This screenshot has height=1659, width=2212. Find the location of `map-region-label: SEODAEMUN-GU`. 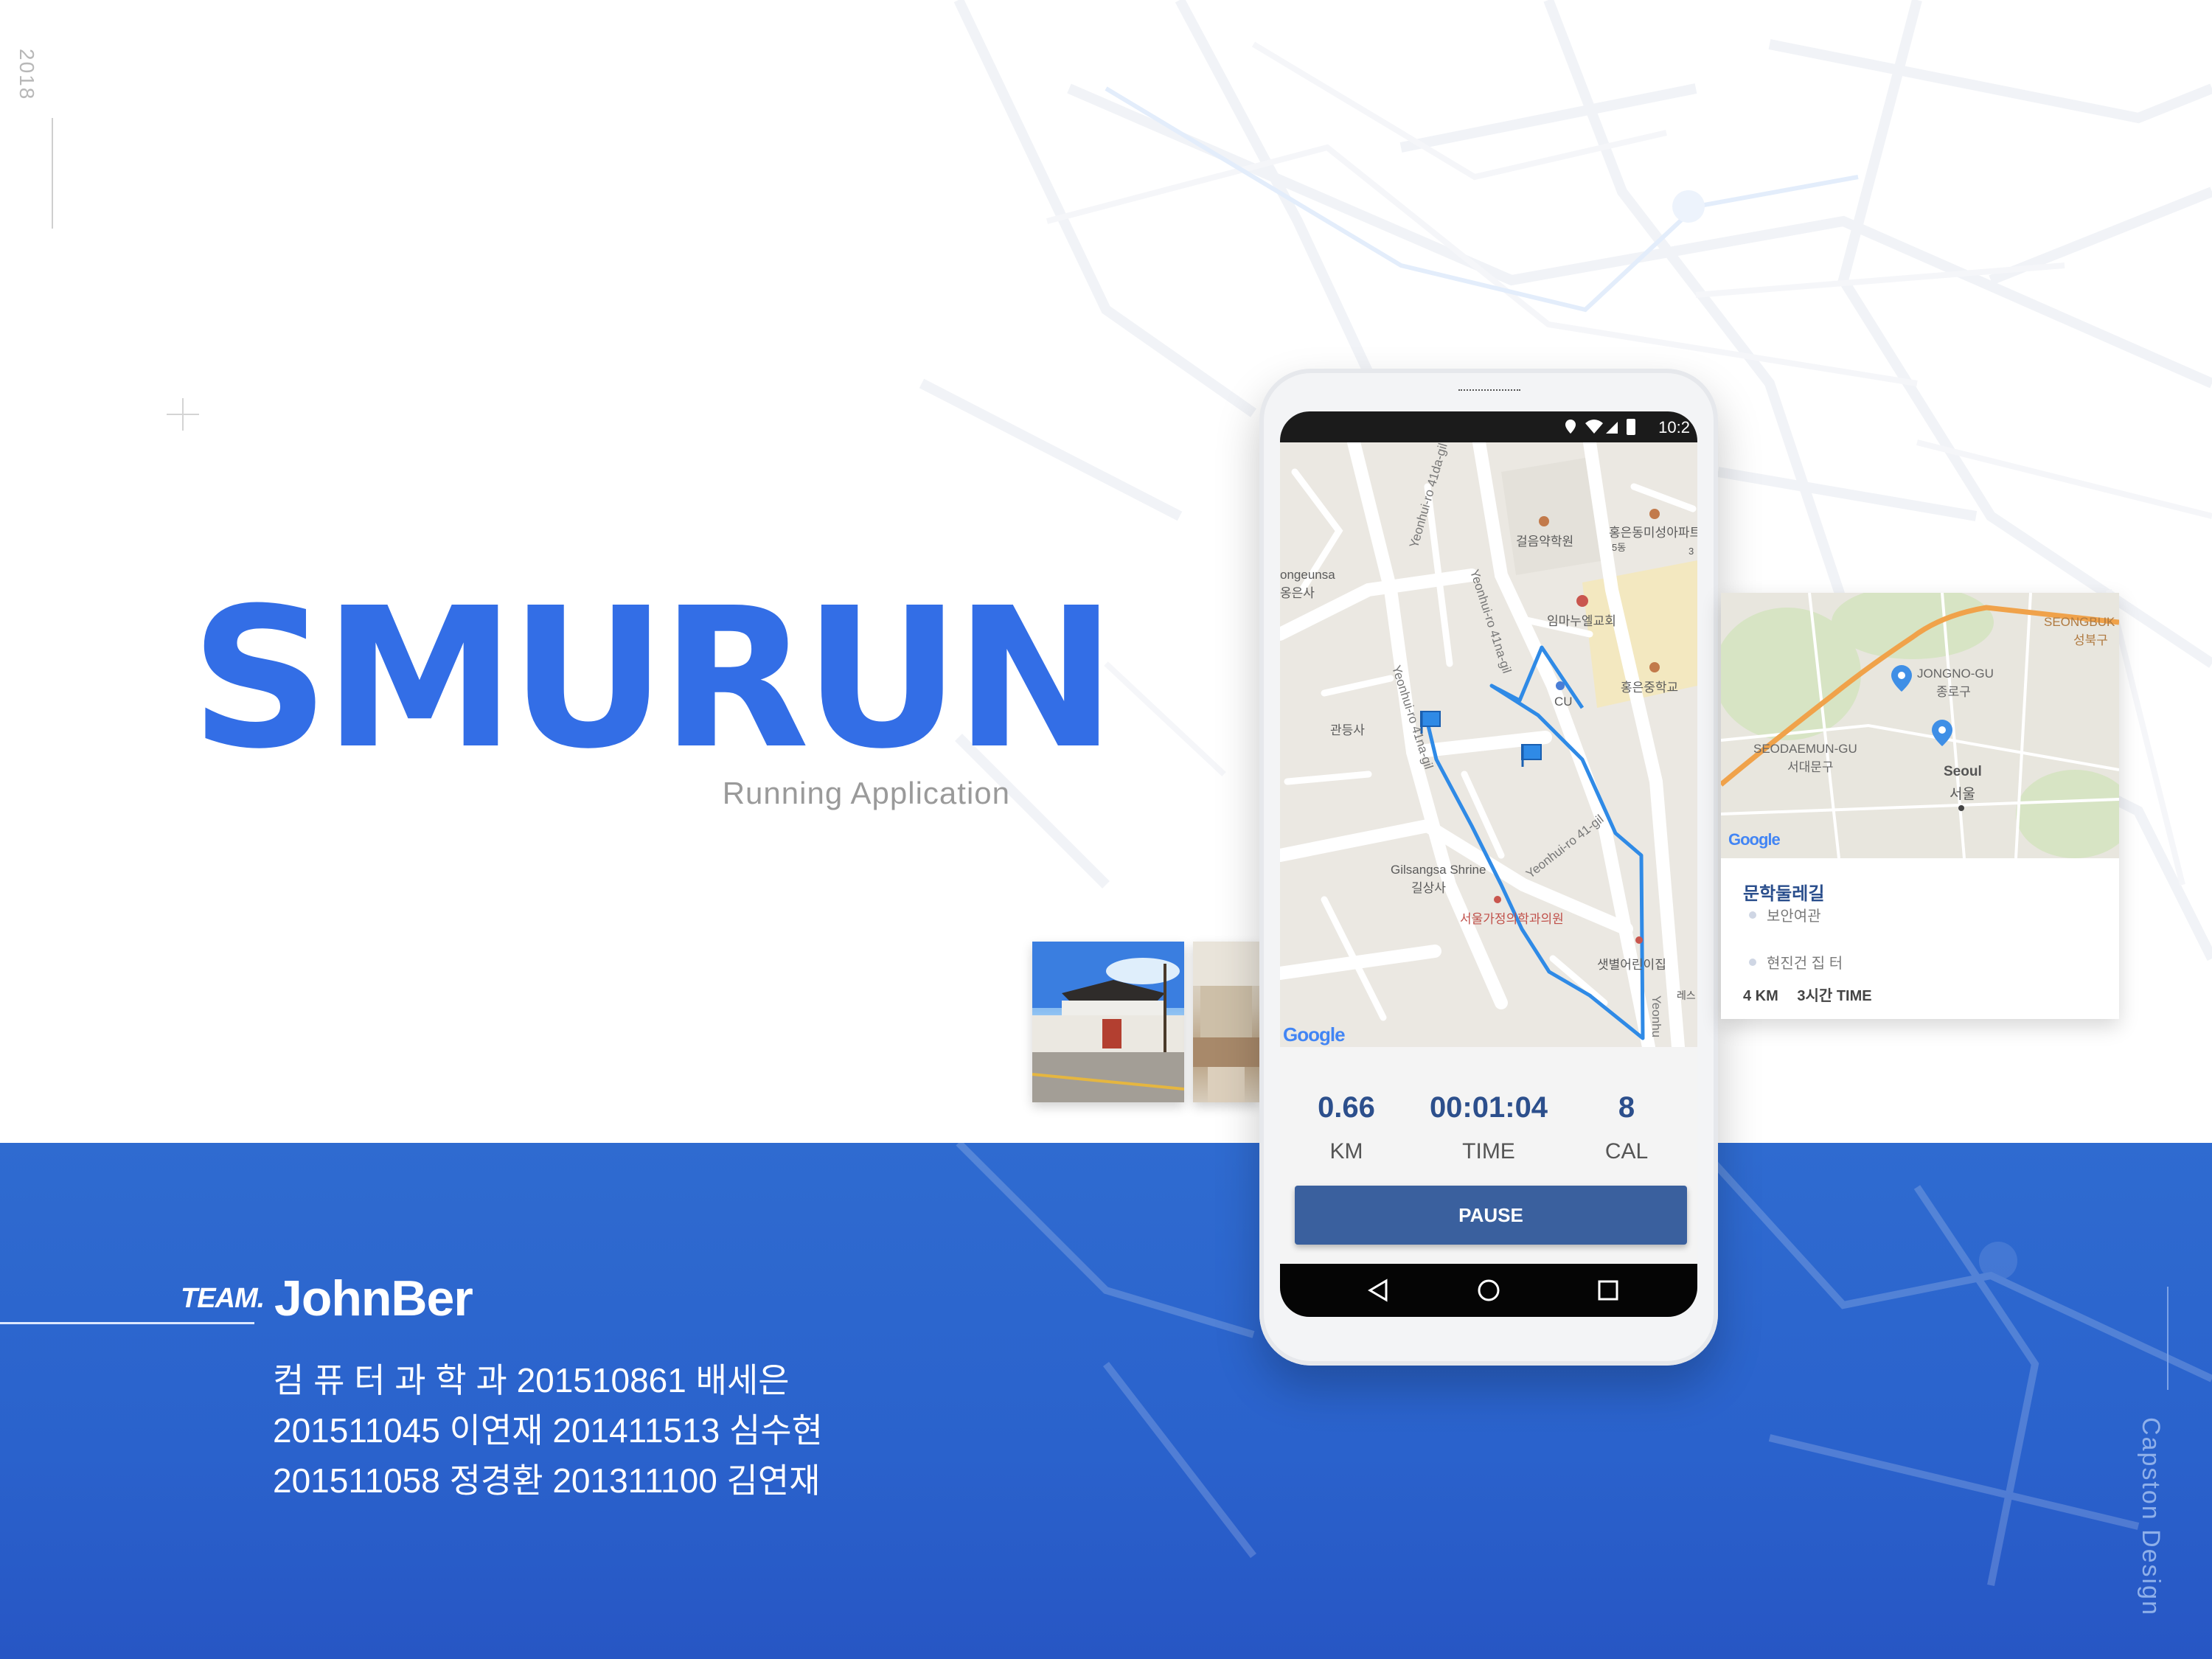

map-region-label: SEODAEMUN-GU is located at coordinates (1805, 749).